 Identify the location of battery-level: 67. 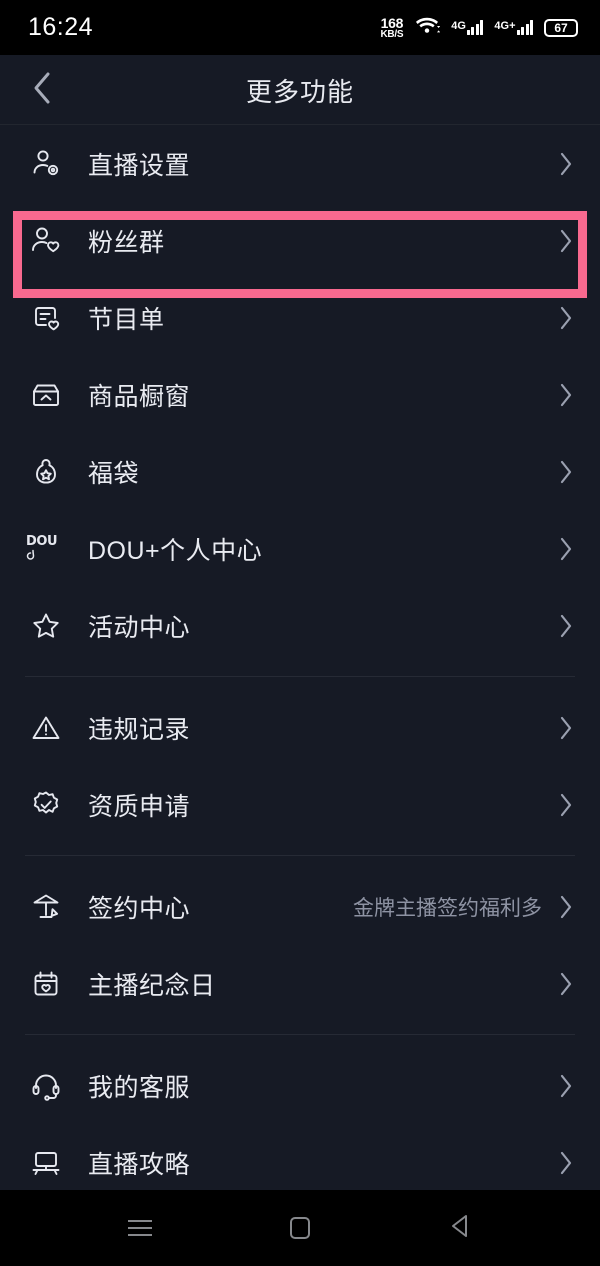
(561, 27).